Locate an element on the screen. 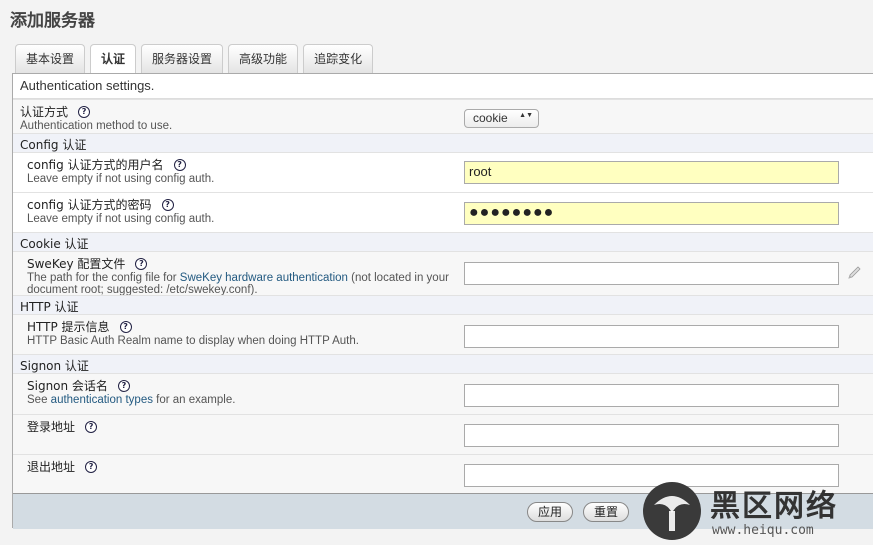 The image size is (873, 545). tab-advanced: 高级功能 is located at coordinates (263, 58).